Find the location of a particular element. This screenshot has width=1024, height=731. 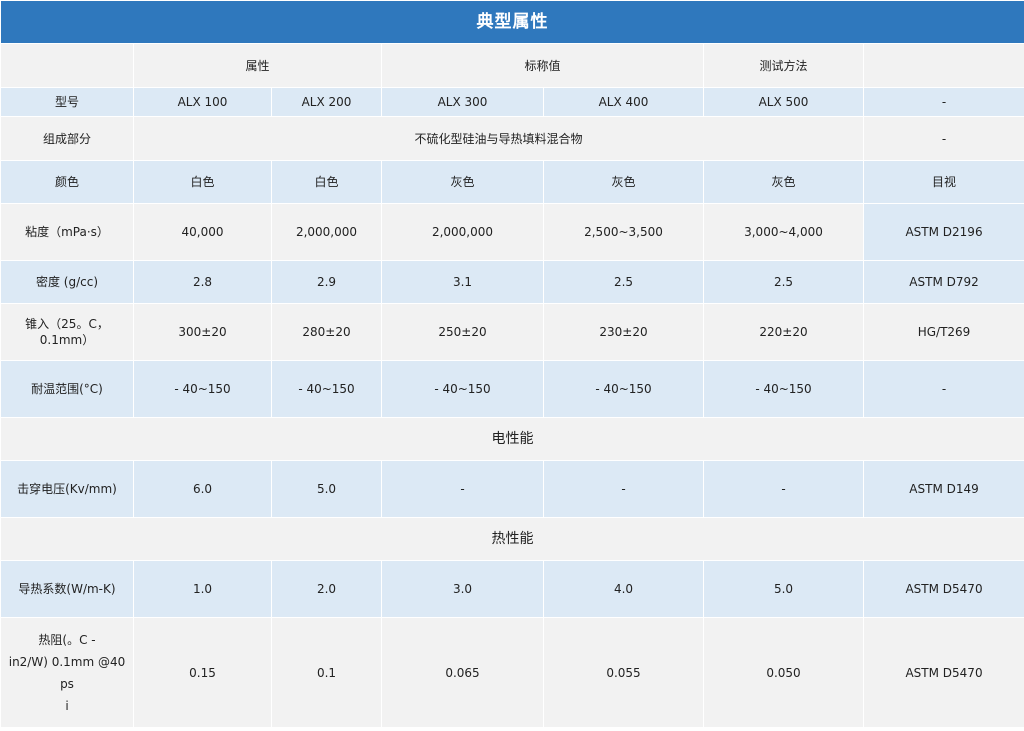

row-label-line: 热阻(。C - is located at coordinates (67, 639).